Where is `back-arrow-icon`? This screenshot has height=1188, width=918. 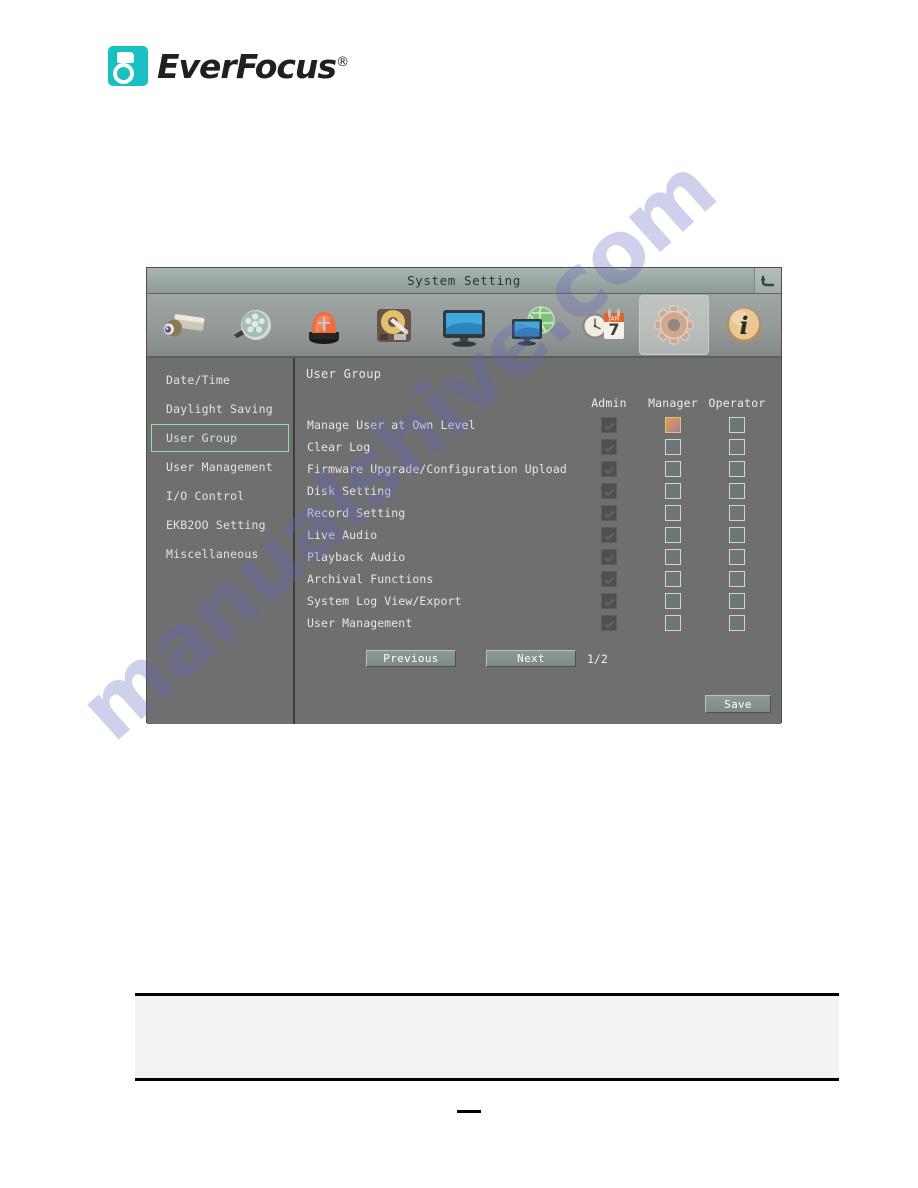 back-arrow-icon is located at coordinates (767, 280).